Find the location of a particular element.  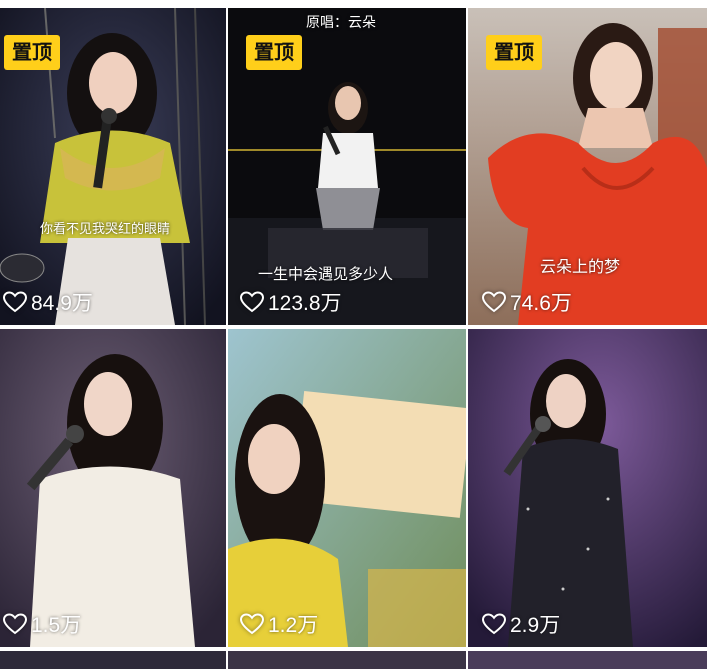

like-count: 123.8万 is located at coordinates (291, 302).